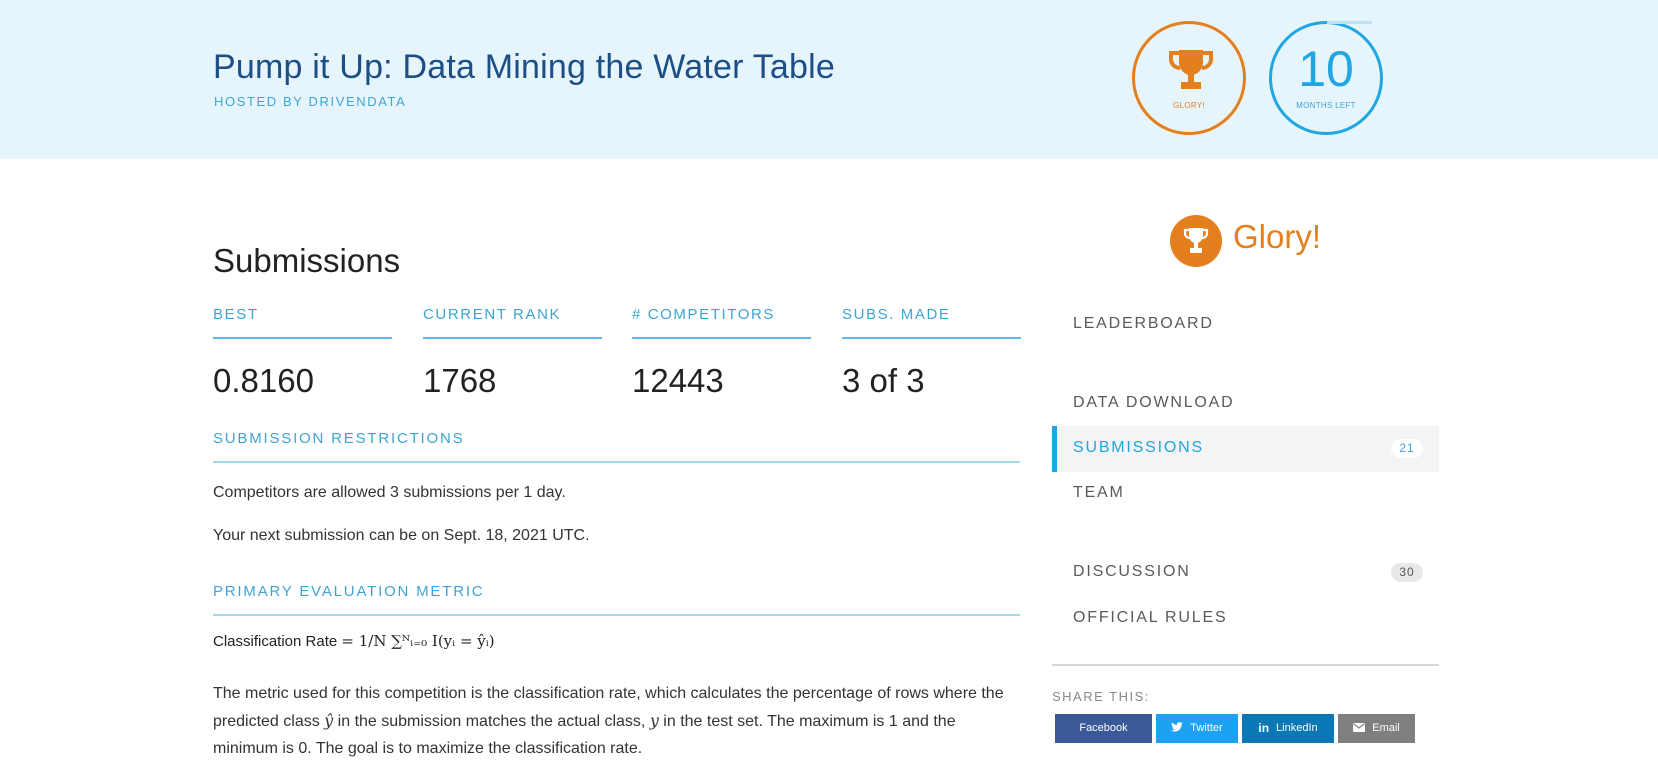  Describe the element at coordinates (1054, 449) in the screenshot. I see `active-indicator` at that location.